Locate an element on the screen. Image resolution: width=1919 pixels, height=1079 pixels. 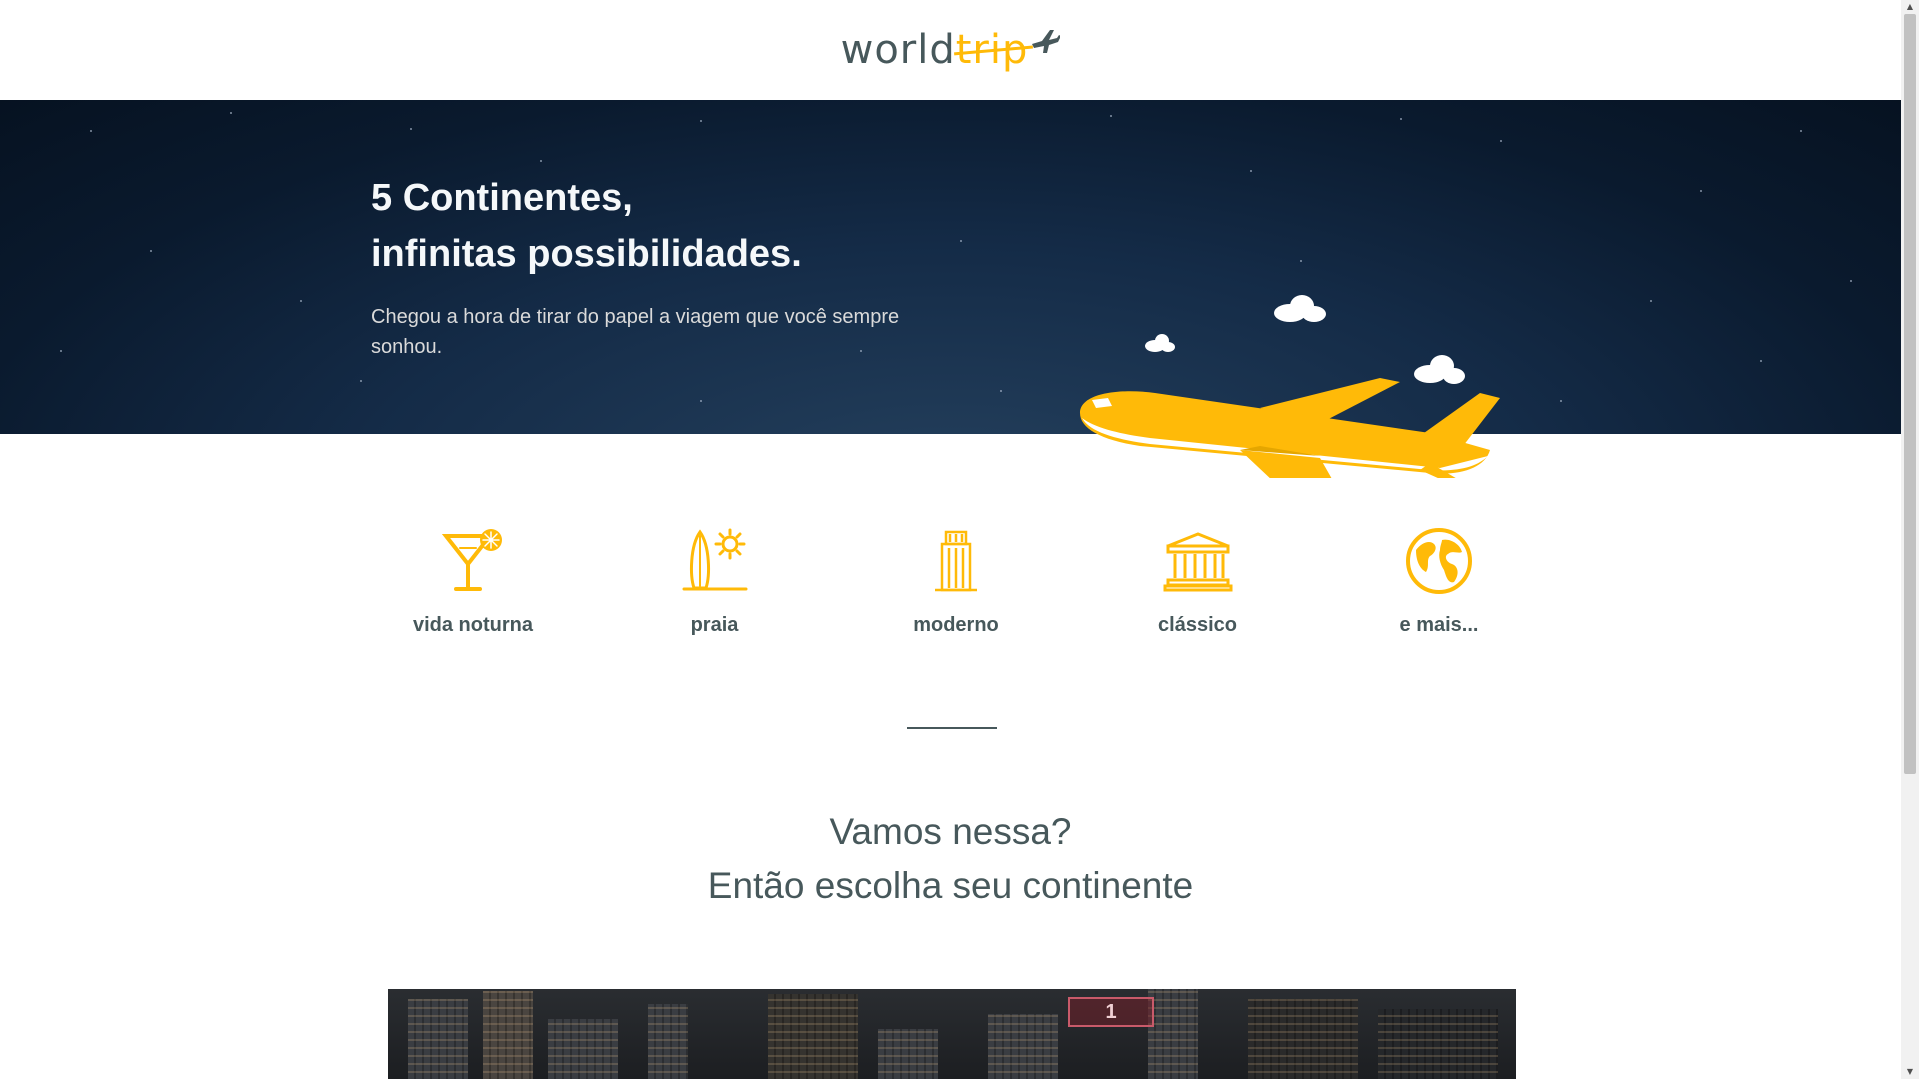
logo-text-trip: trip is located at coordinates (992, 50).